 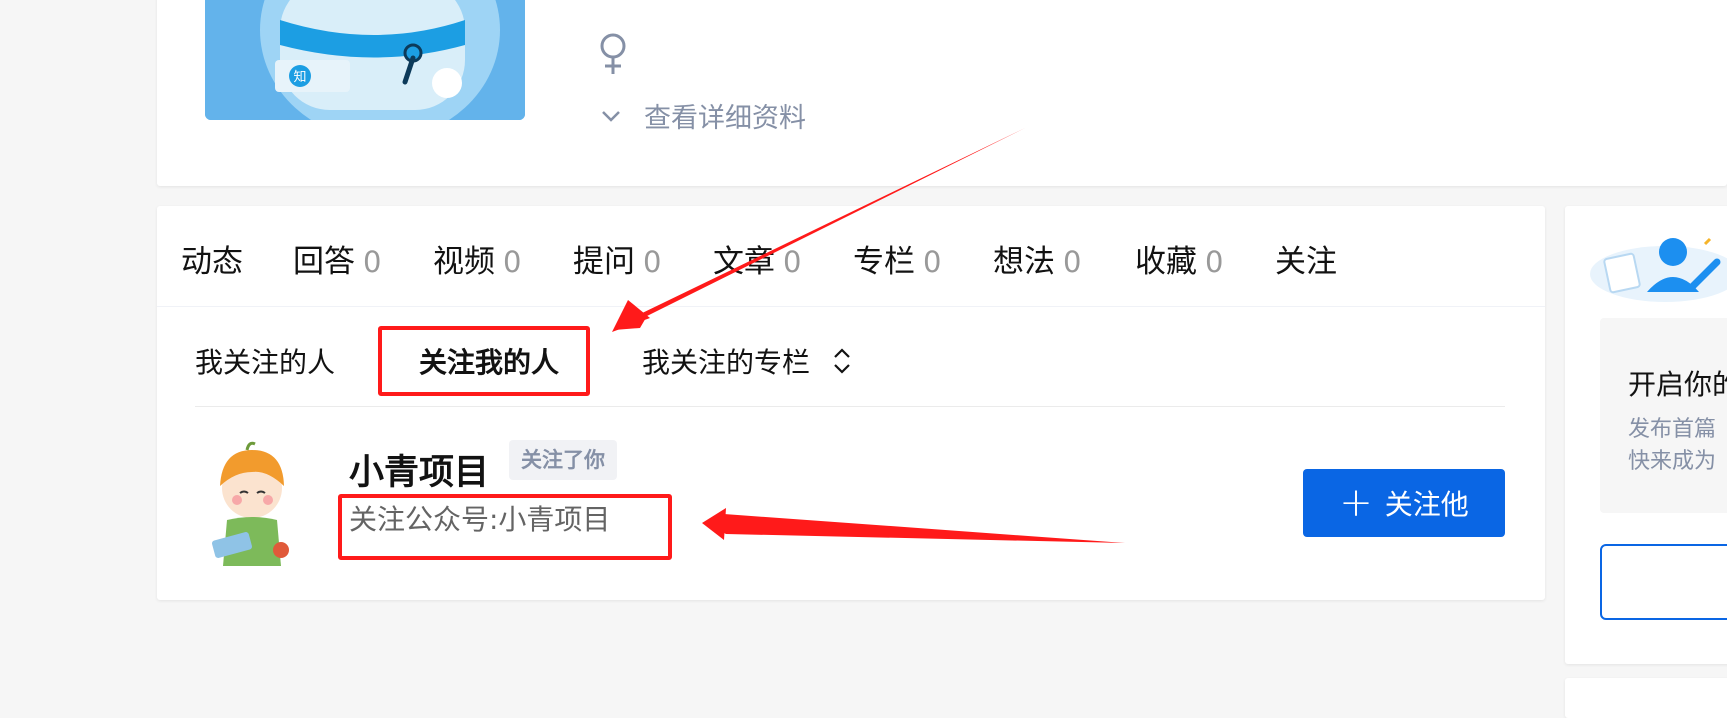 What do you see at coordinates (897, 258) in the screenshot?
I see `tab-columns: 专栏 0` at bounding box center [897, 258].